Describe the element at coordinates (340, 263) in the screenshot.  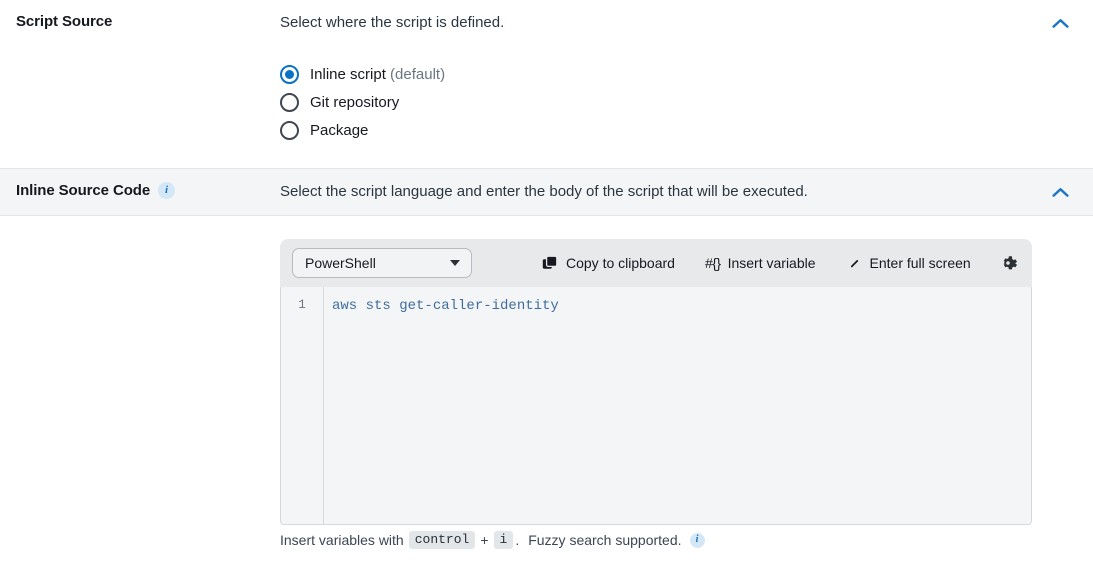
I see `language-select-value: PowerShell` at that location.